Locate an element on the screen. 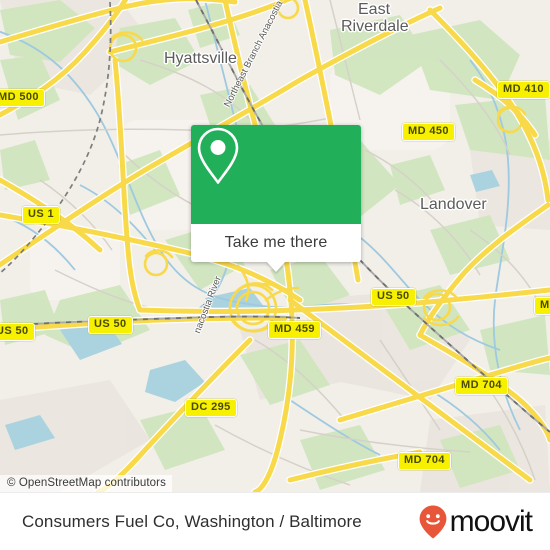 The width and height of the screenshot is (550, 550). highway-shield-us50-right: US 50 is located at coordinates (393, 297).